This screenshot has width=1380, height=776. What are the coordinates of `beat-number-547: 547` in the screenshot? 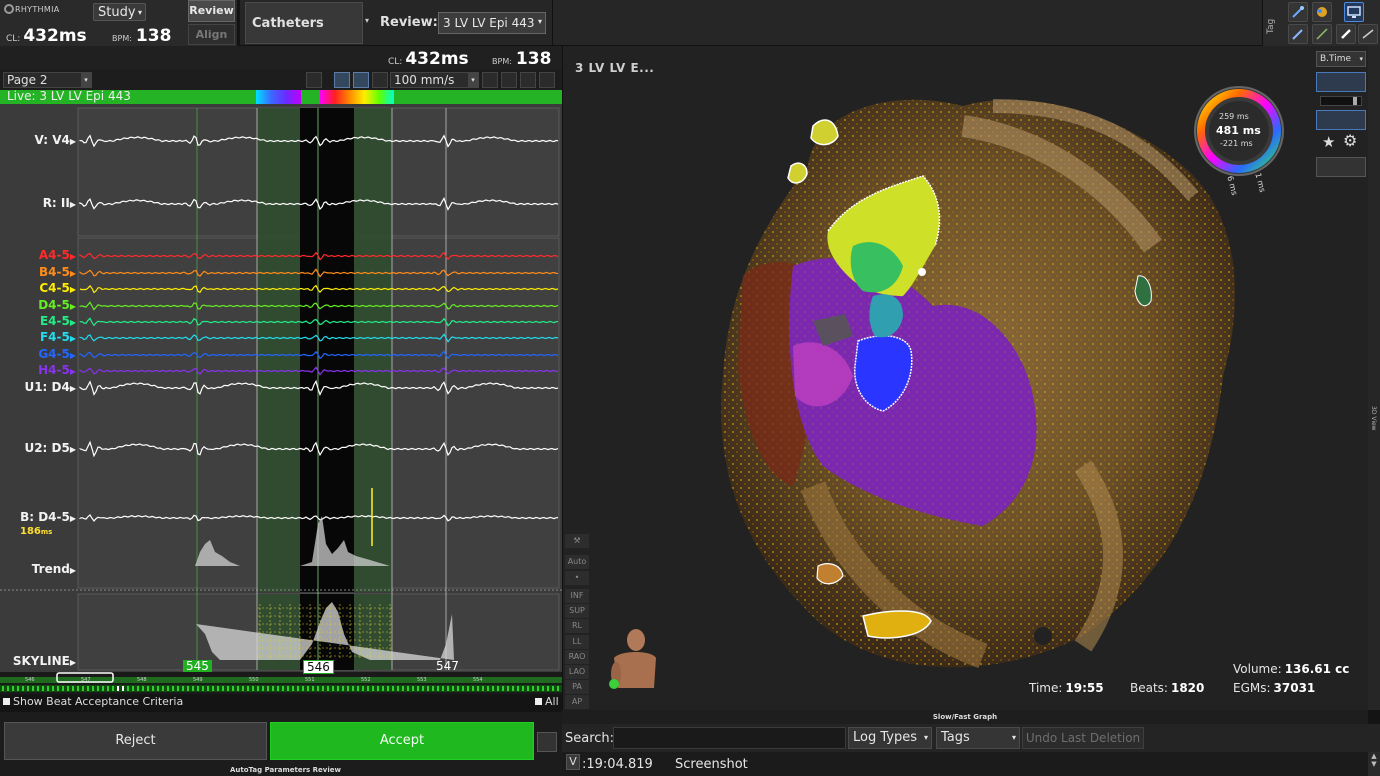 It's located at (447, 666).